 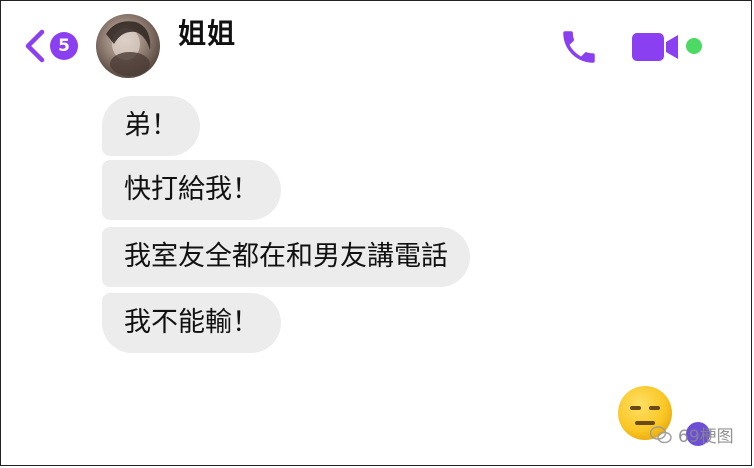 I want to click on message-bubble: 我不能輸！, so click(x=191, y=323).